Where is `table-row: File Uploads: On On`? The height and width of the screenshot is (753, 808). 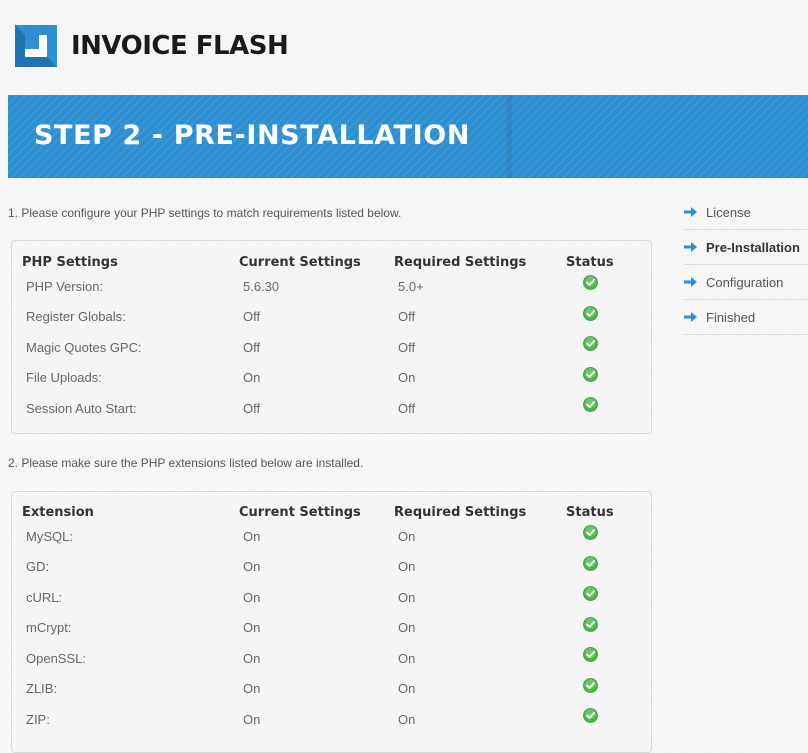 table-row: File Uploads: On On is located at coordinates (331, 378).